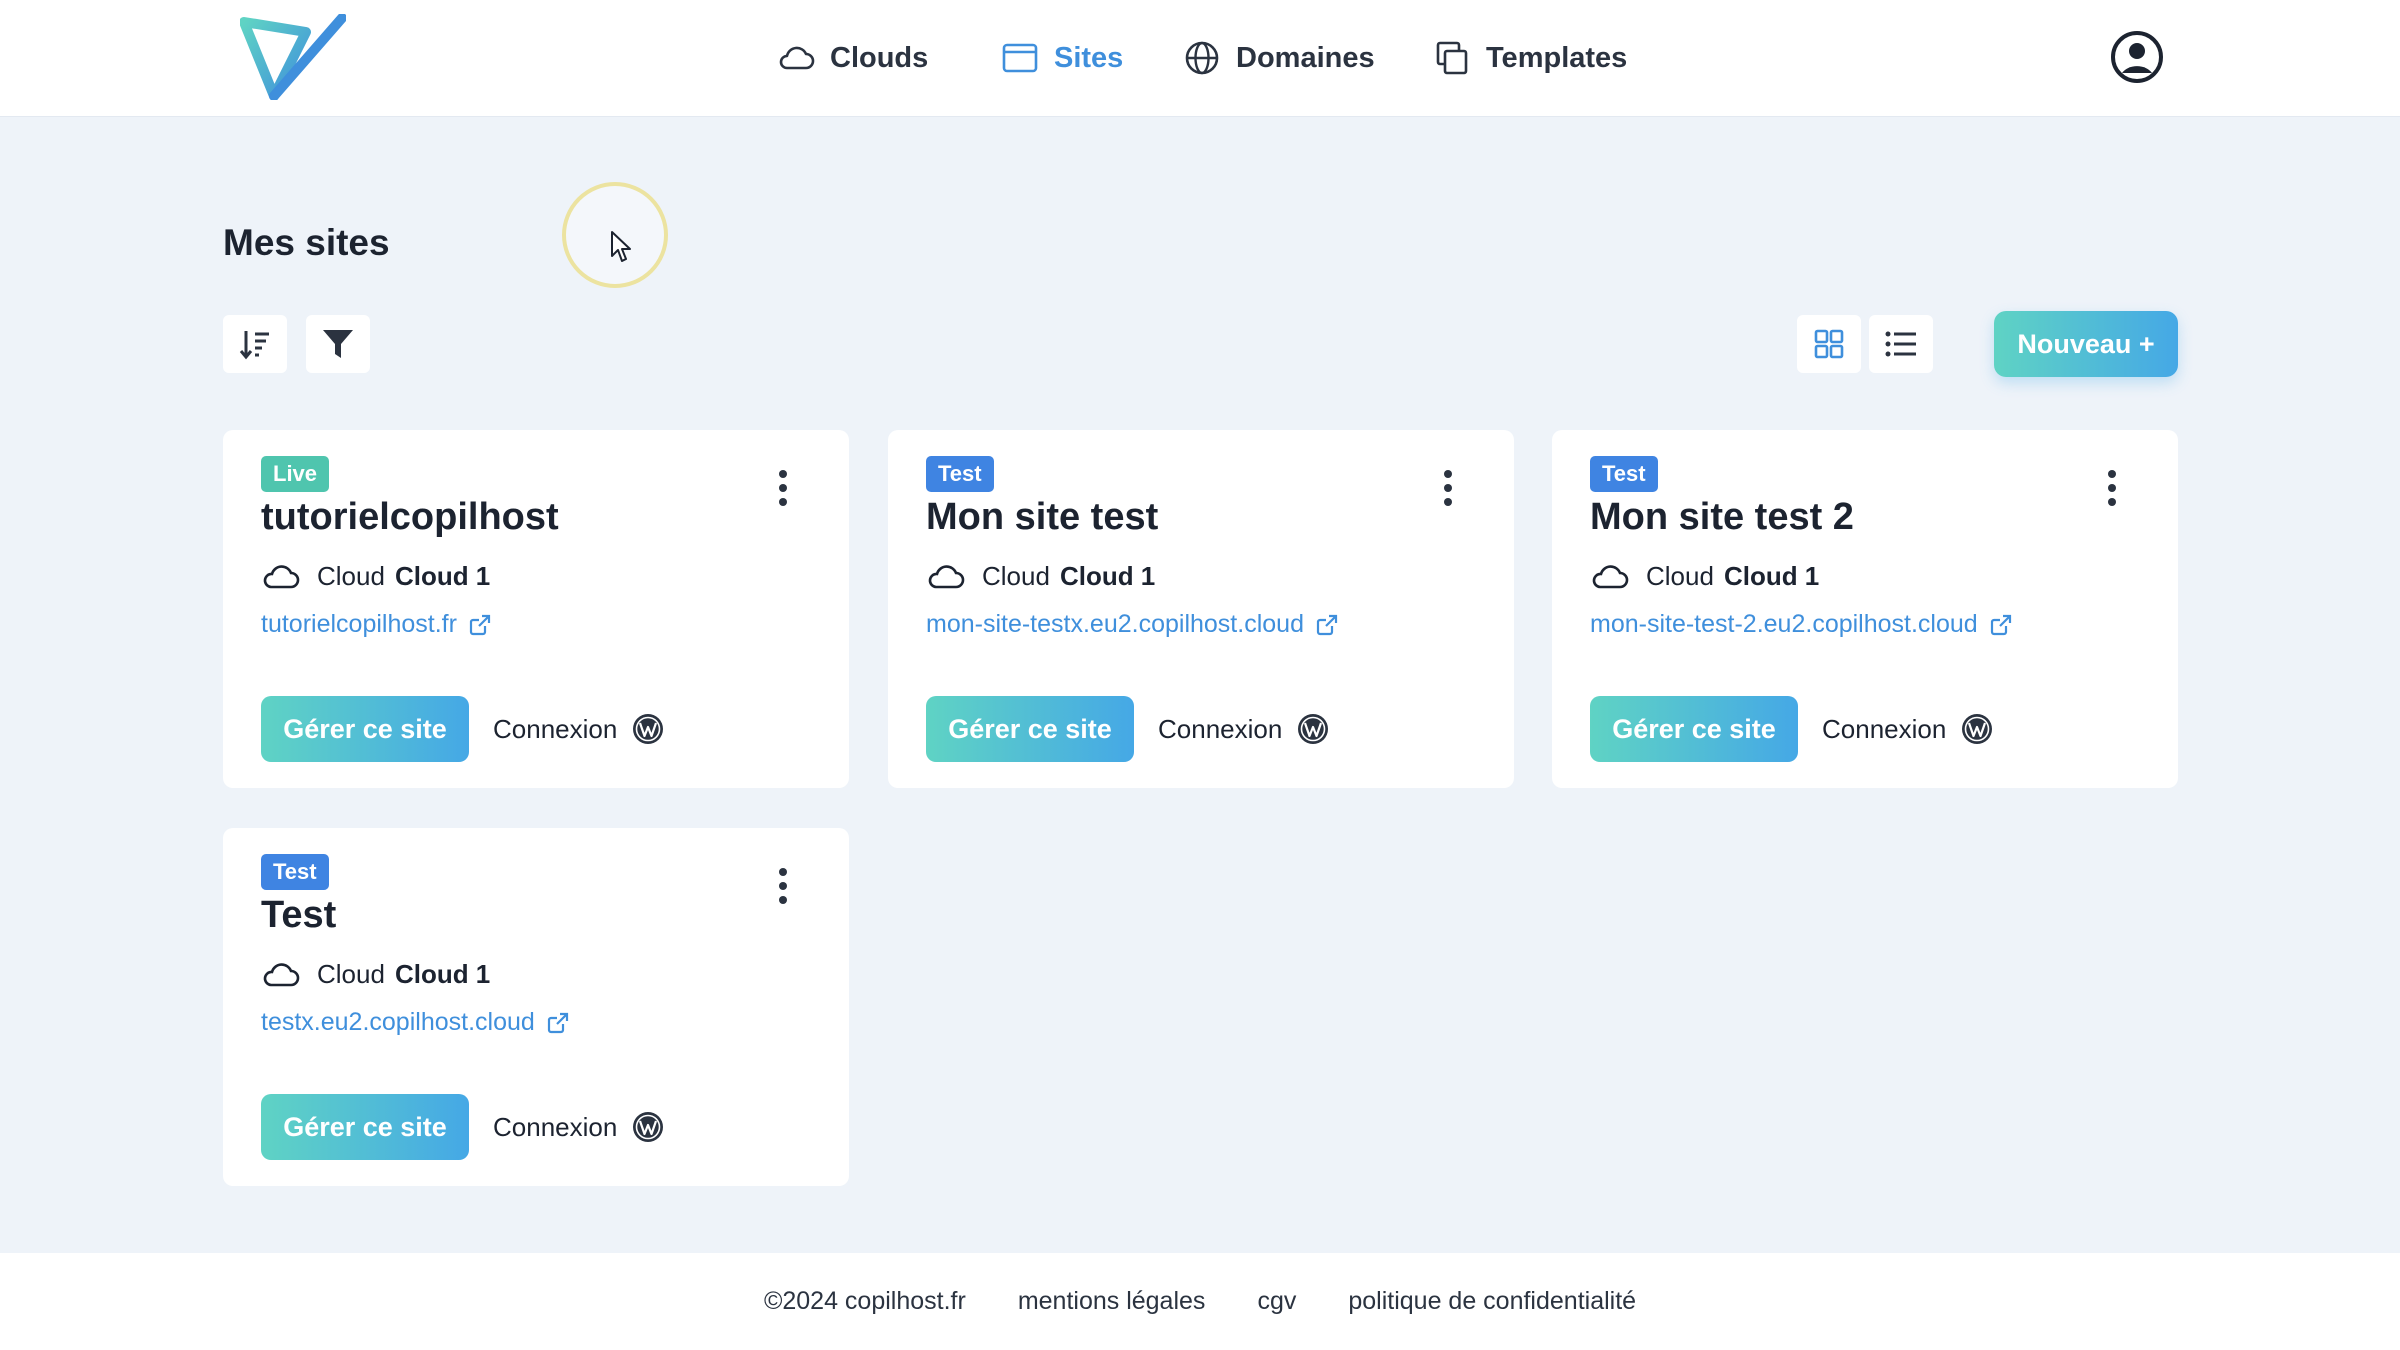 The image size is (2400, 1350). I want to click on site-url-link: mon-site-test-2.eu2.copilhost.cloud, so click(1801, 624).